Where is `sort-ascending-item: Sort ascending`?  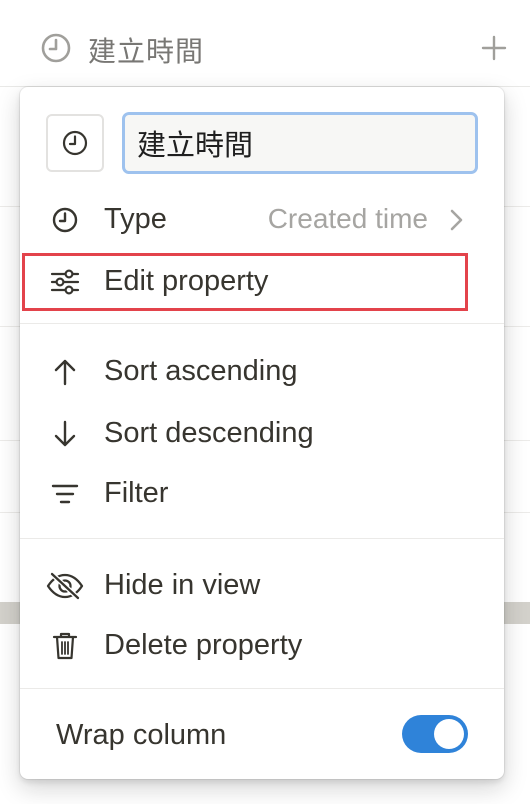 sort-ascending-item: Sort ascending is located at coordinates (262, 371).